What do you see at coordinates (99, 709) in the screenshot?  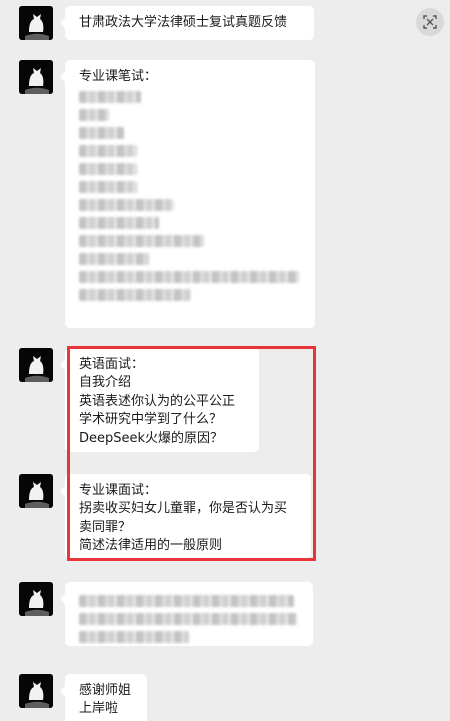 I see `thanks-line: 上岸啦` at bounding box center [99, 709].